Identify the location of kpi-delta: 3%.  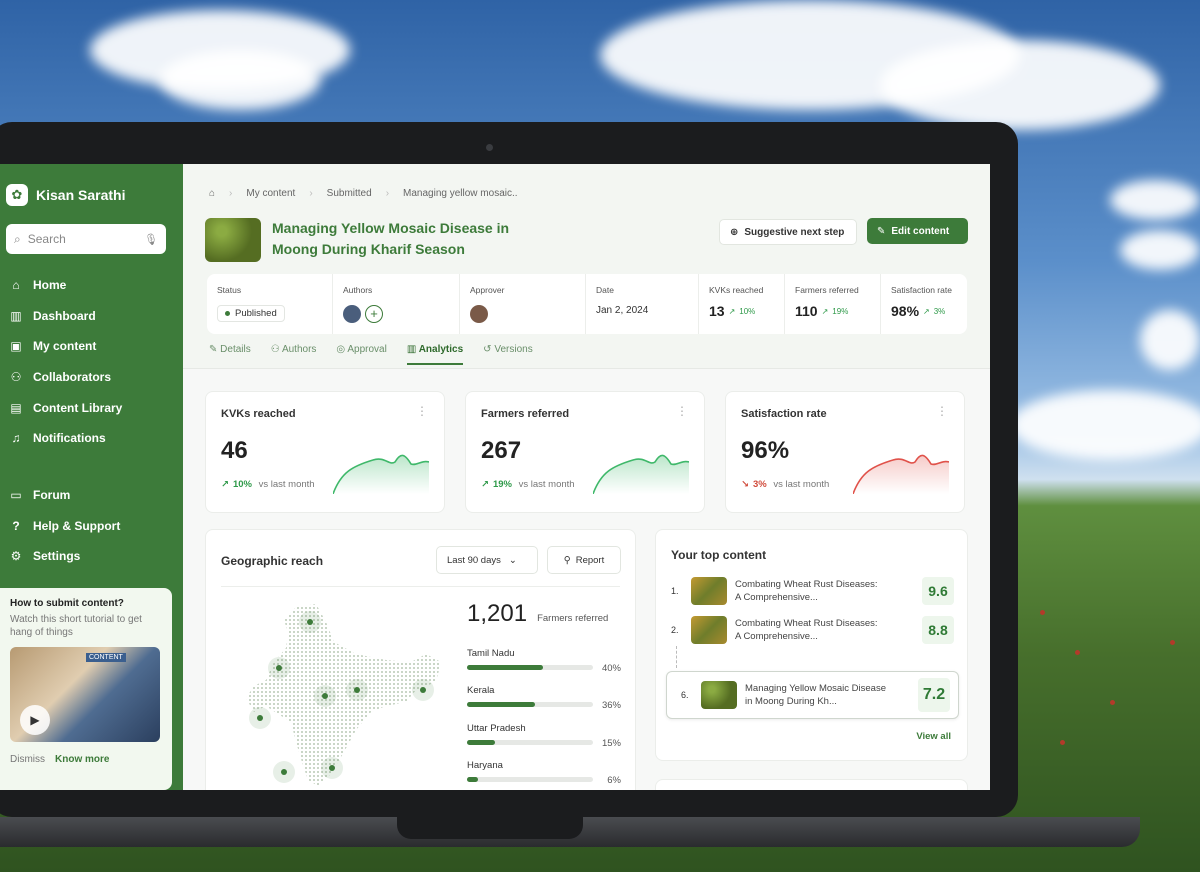
(759, 484).